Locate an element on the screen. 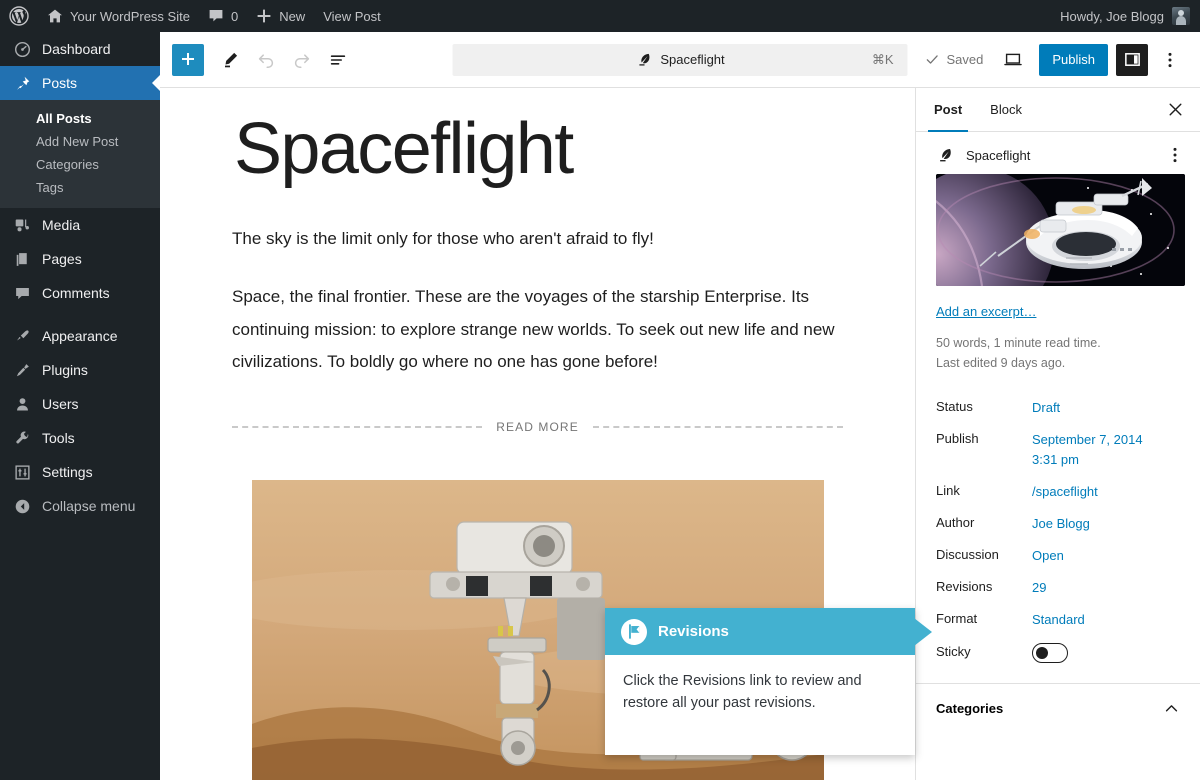  publish-button: Publish is located at coordinates (1073, 59).